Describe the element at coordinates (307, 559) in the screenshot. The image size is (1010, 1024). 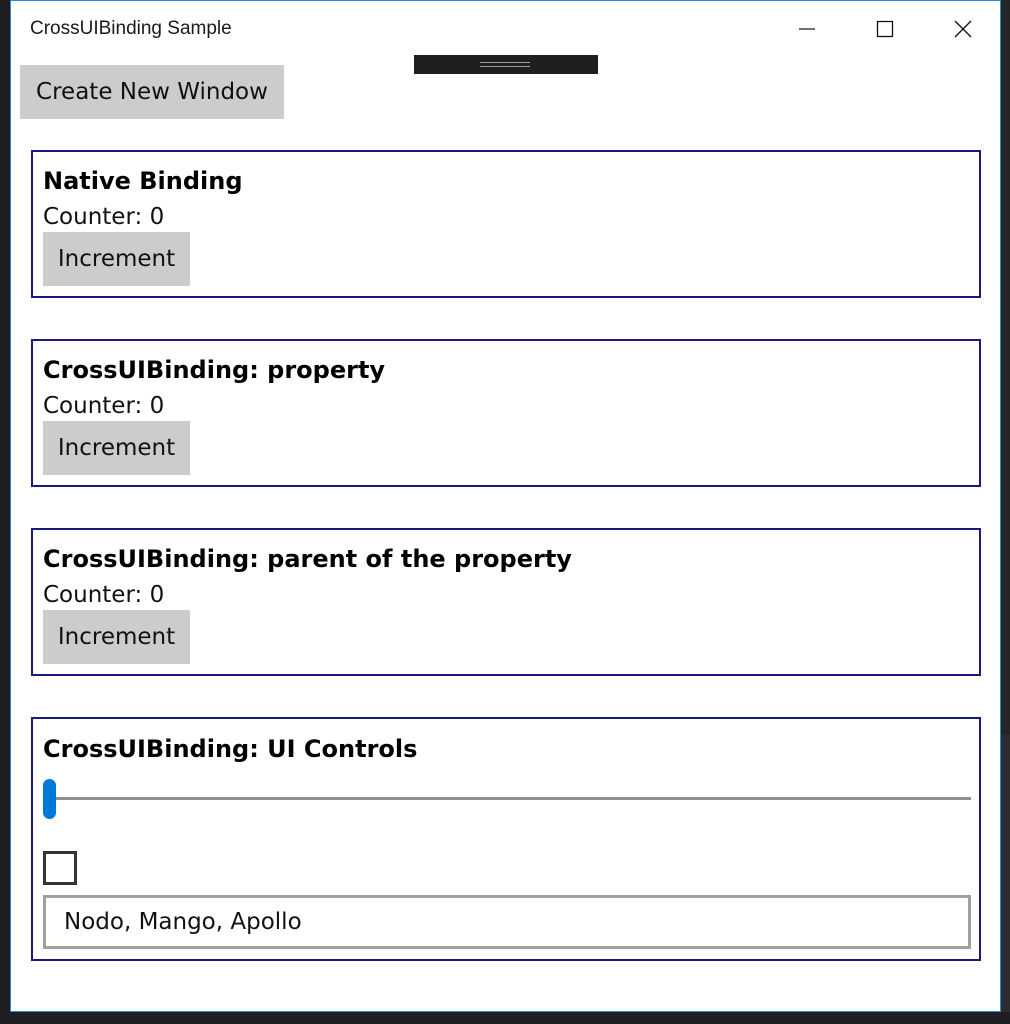
I see `panel-title: CrossUIBinding: parent of the property` at that location.